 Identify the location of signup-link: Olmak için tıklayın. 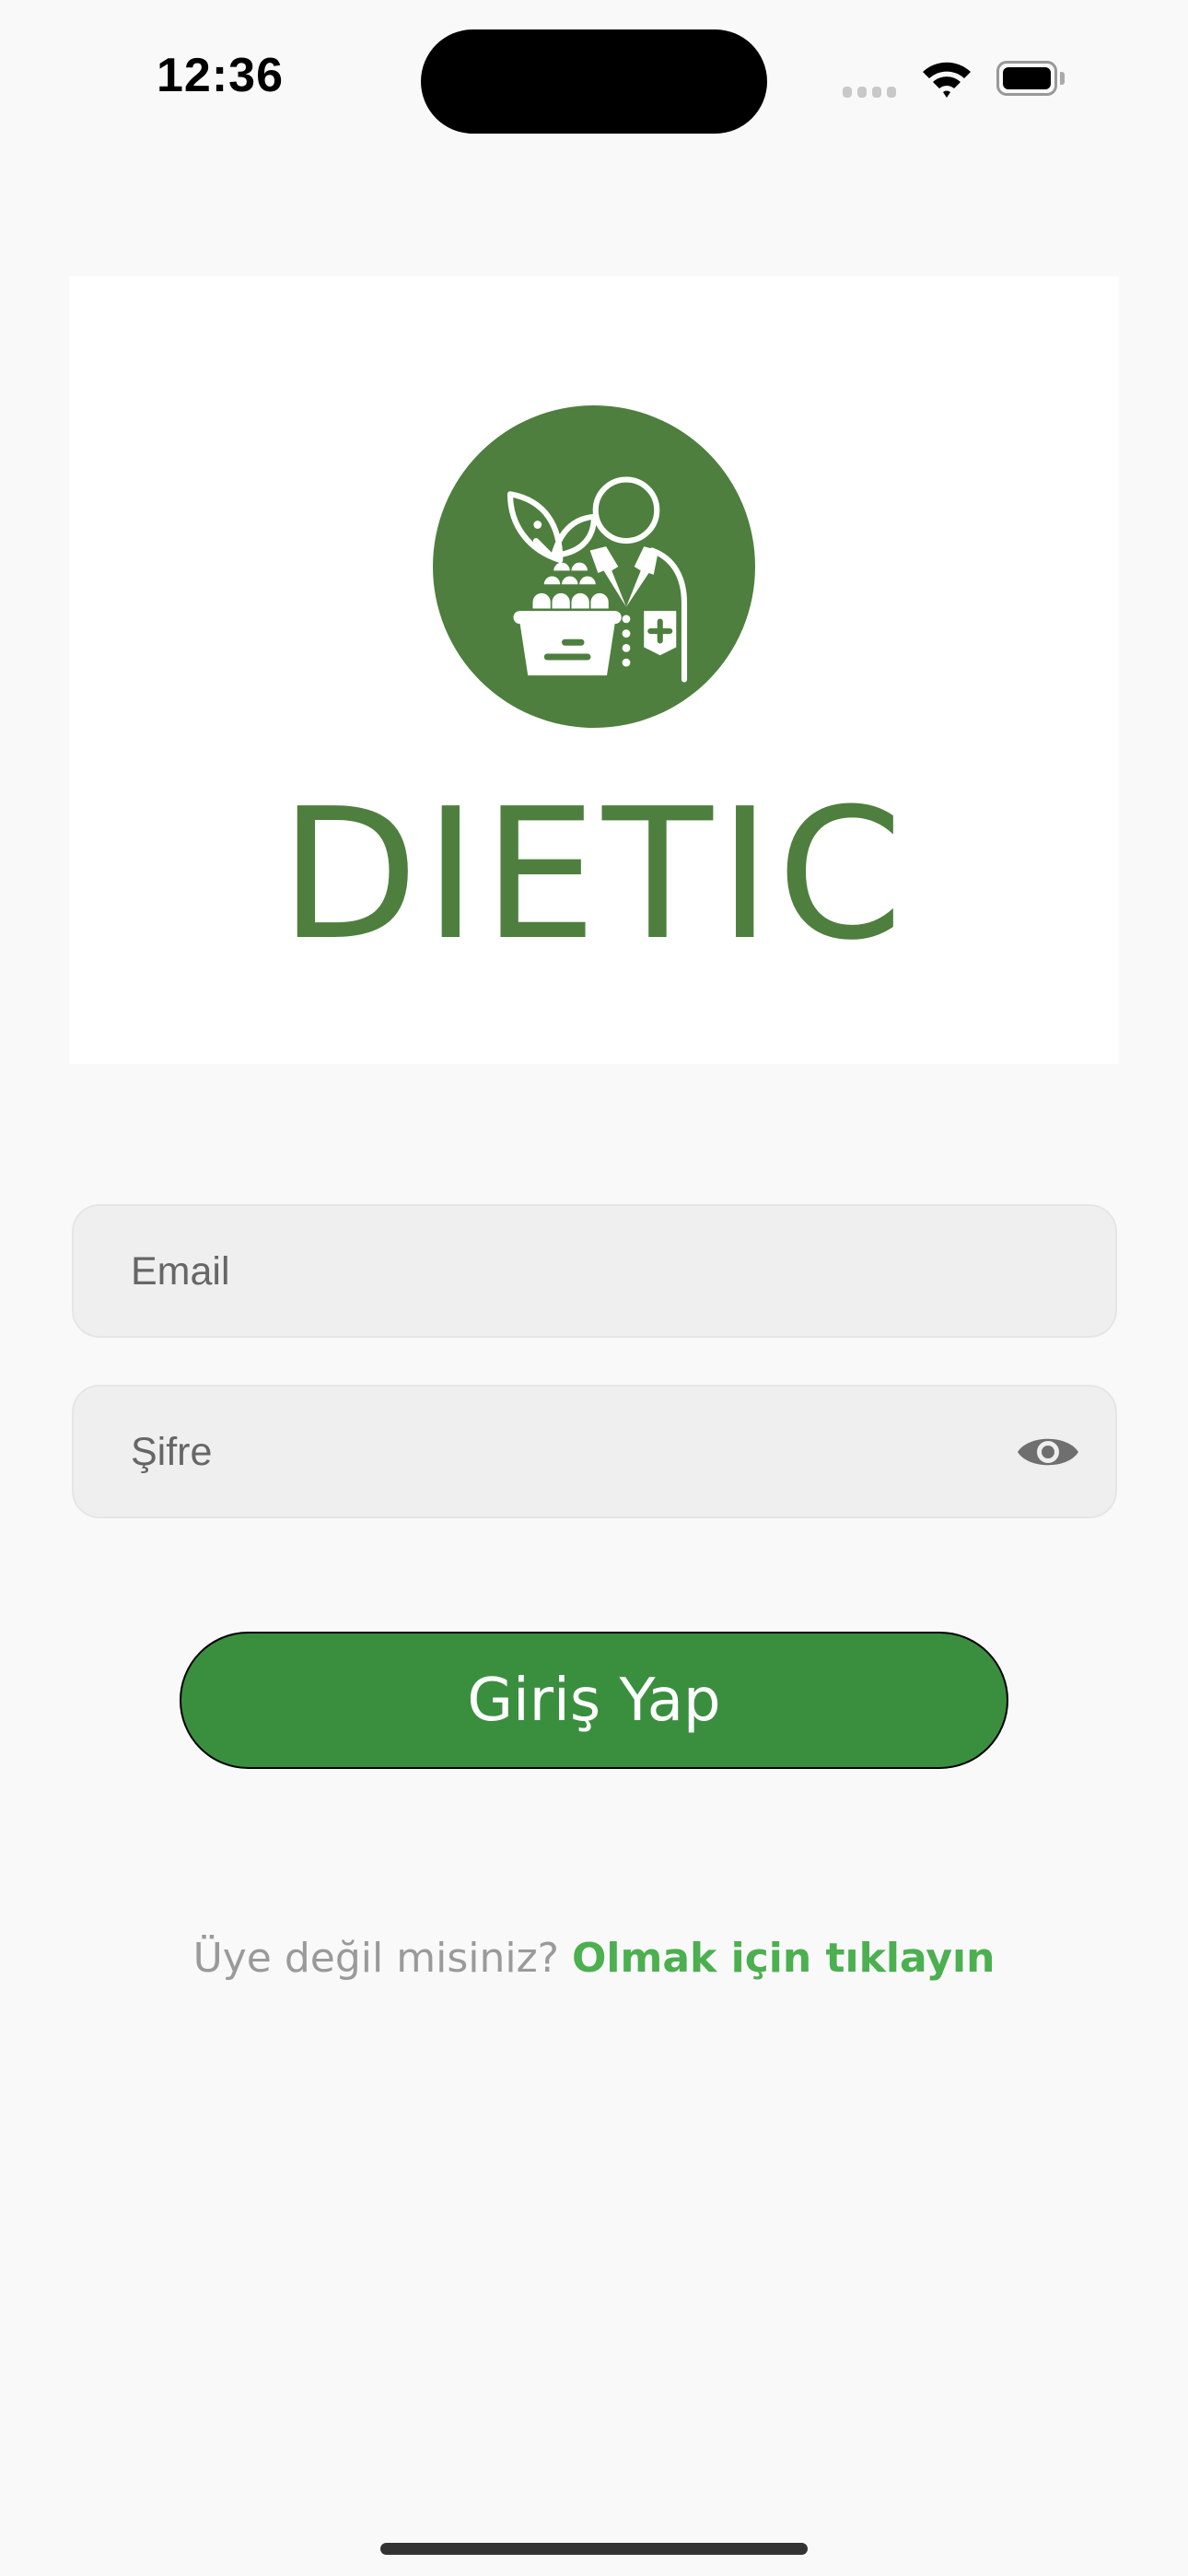
(783, 1958).